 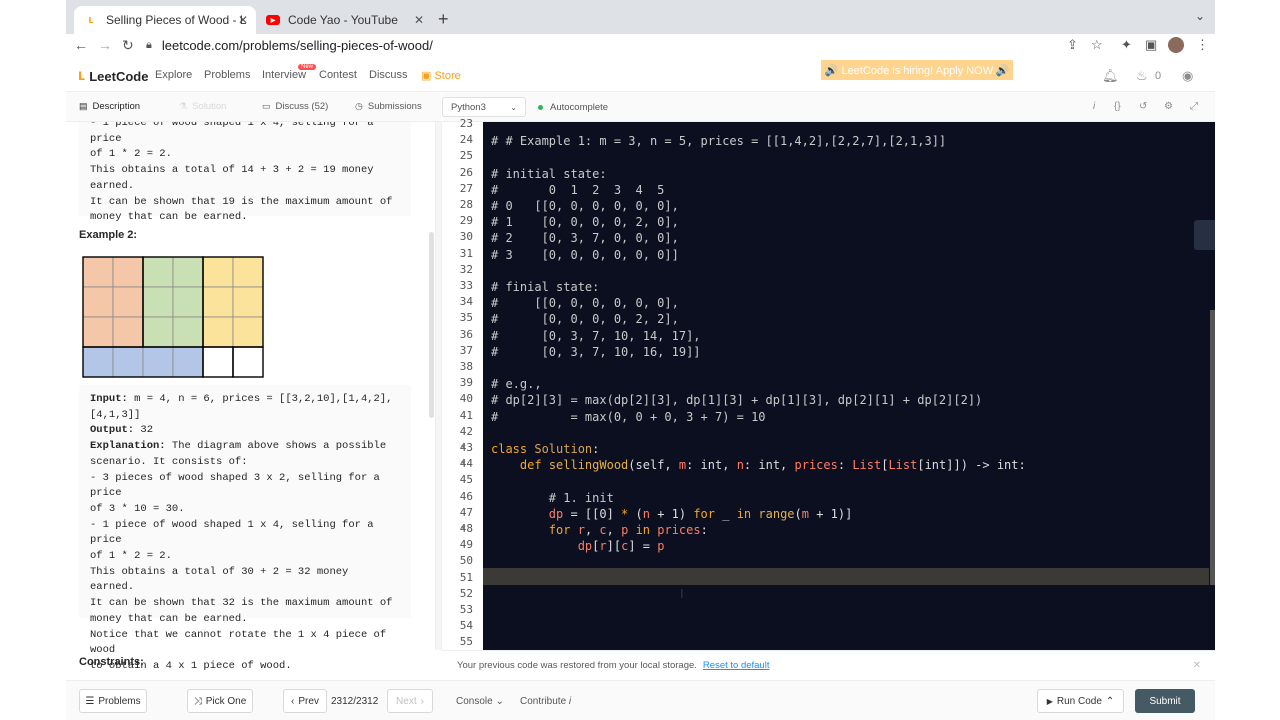 I want to click on pick-one-button: ⤨ Pick One, so click(x=220, y=701).